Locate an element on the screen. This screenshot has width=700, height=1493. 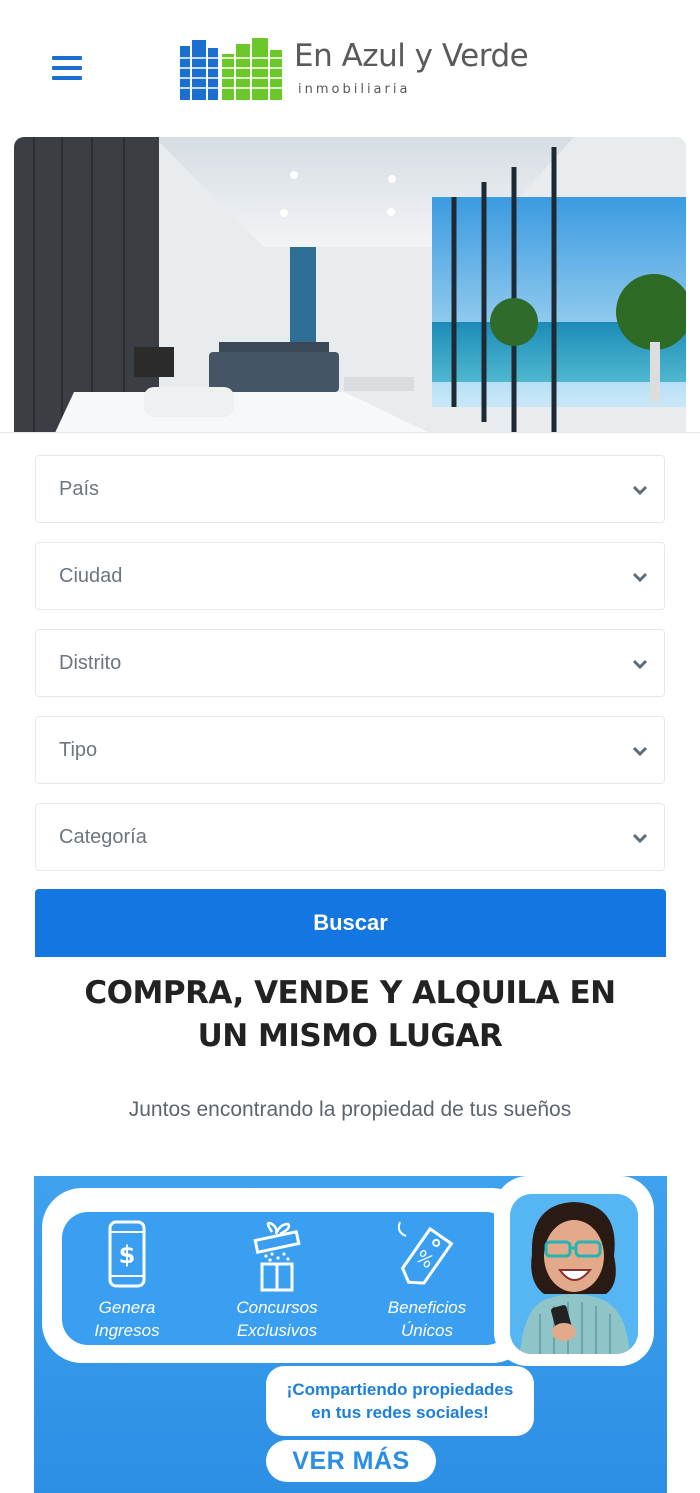
city-select: Ciudad is located at coordinates (350, 576).